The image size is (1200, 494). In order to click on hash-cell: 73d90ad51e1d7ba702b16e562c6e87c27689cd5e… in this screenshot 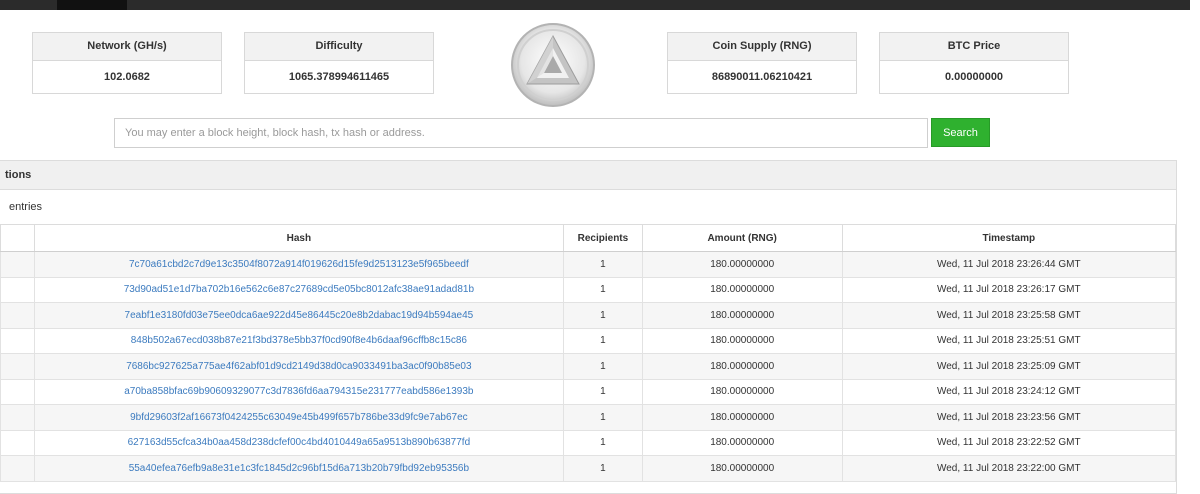, I will do `click(299, 289)`.